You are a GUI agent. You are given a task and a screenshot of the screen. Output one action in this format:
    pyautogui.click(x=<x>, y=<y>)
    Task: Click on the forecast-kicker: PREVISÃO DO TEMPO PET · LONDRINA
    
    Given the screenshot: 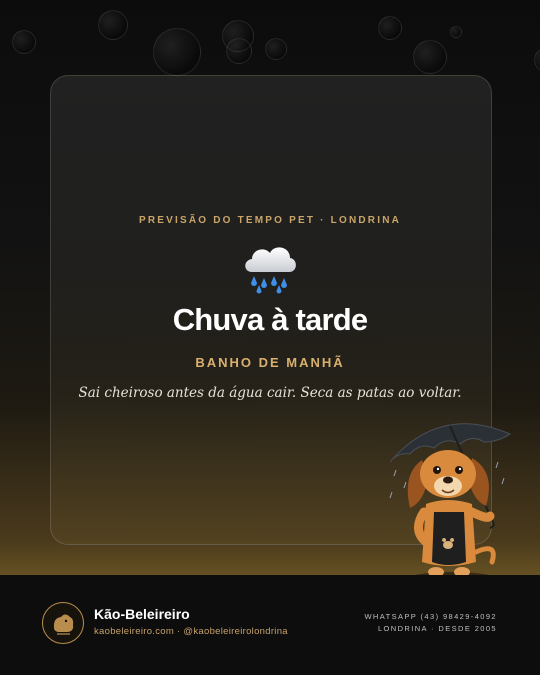 What is the action you would take?
    pyautogui.click(x=270, y=220)
    